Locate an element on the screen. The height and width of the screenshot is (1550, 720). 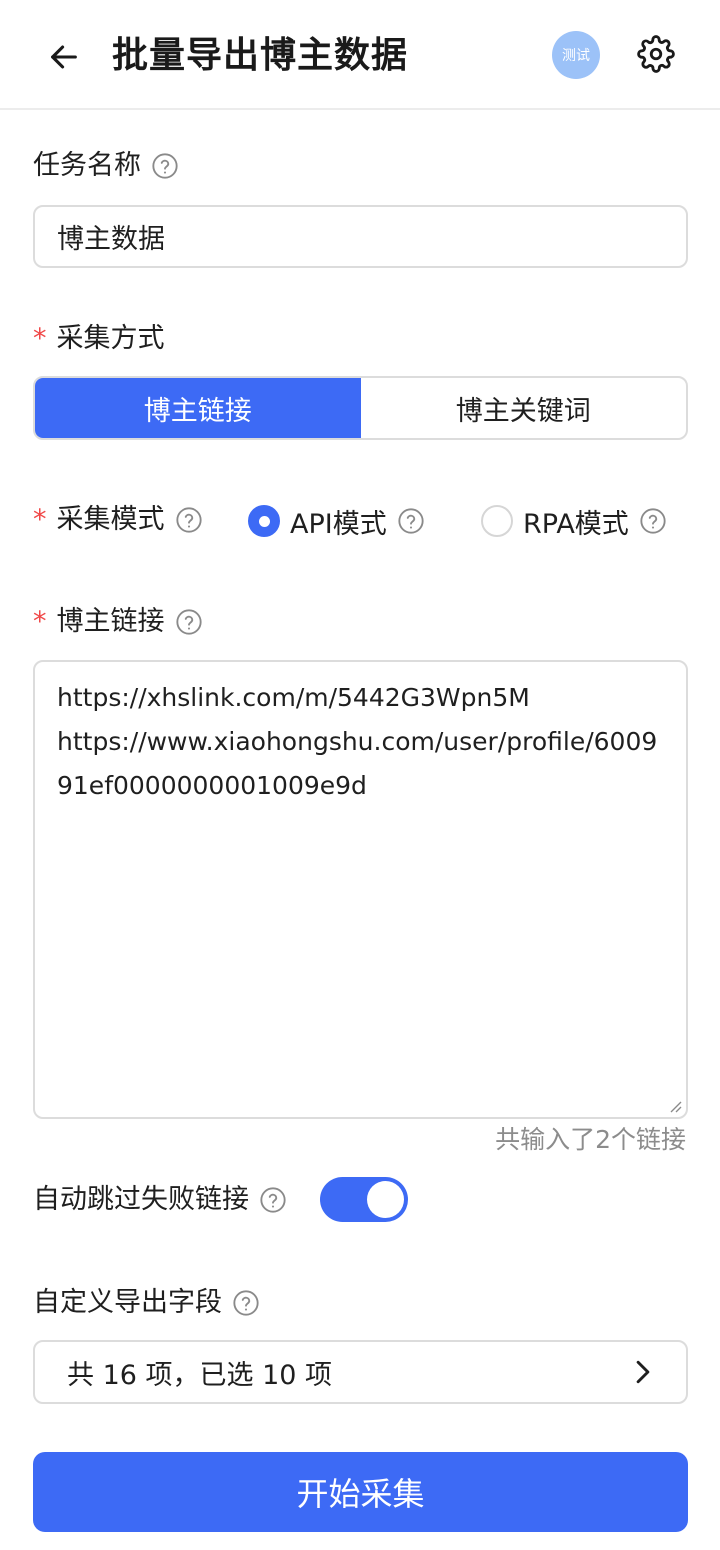
task-name-input-wrapper is located at coordinates (360, 236).